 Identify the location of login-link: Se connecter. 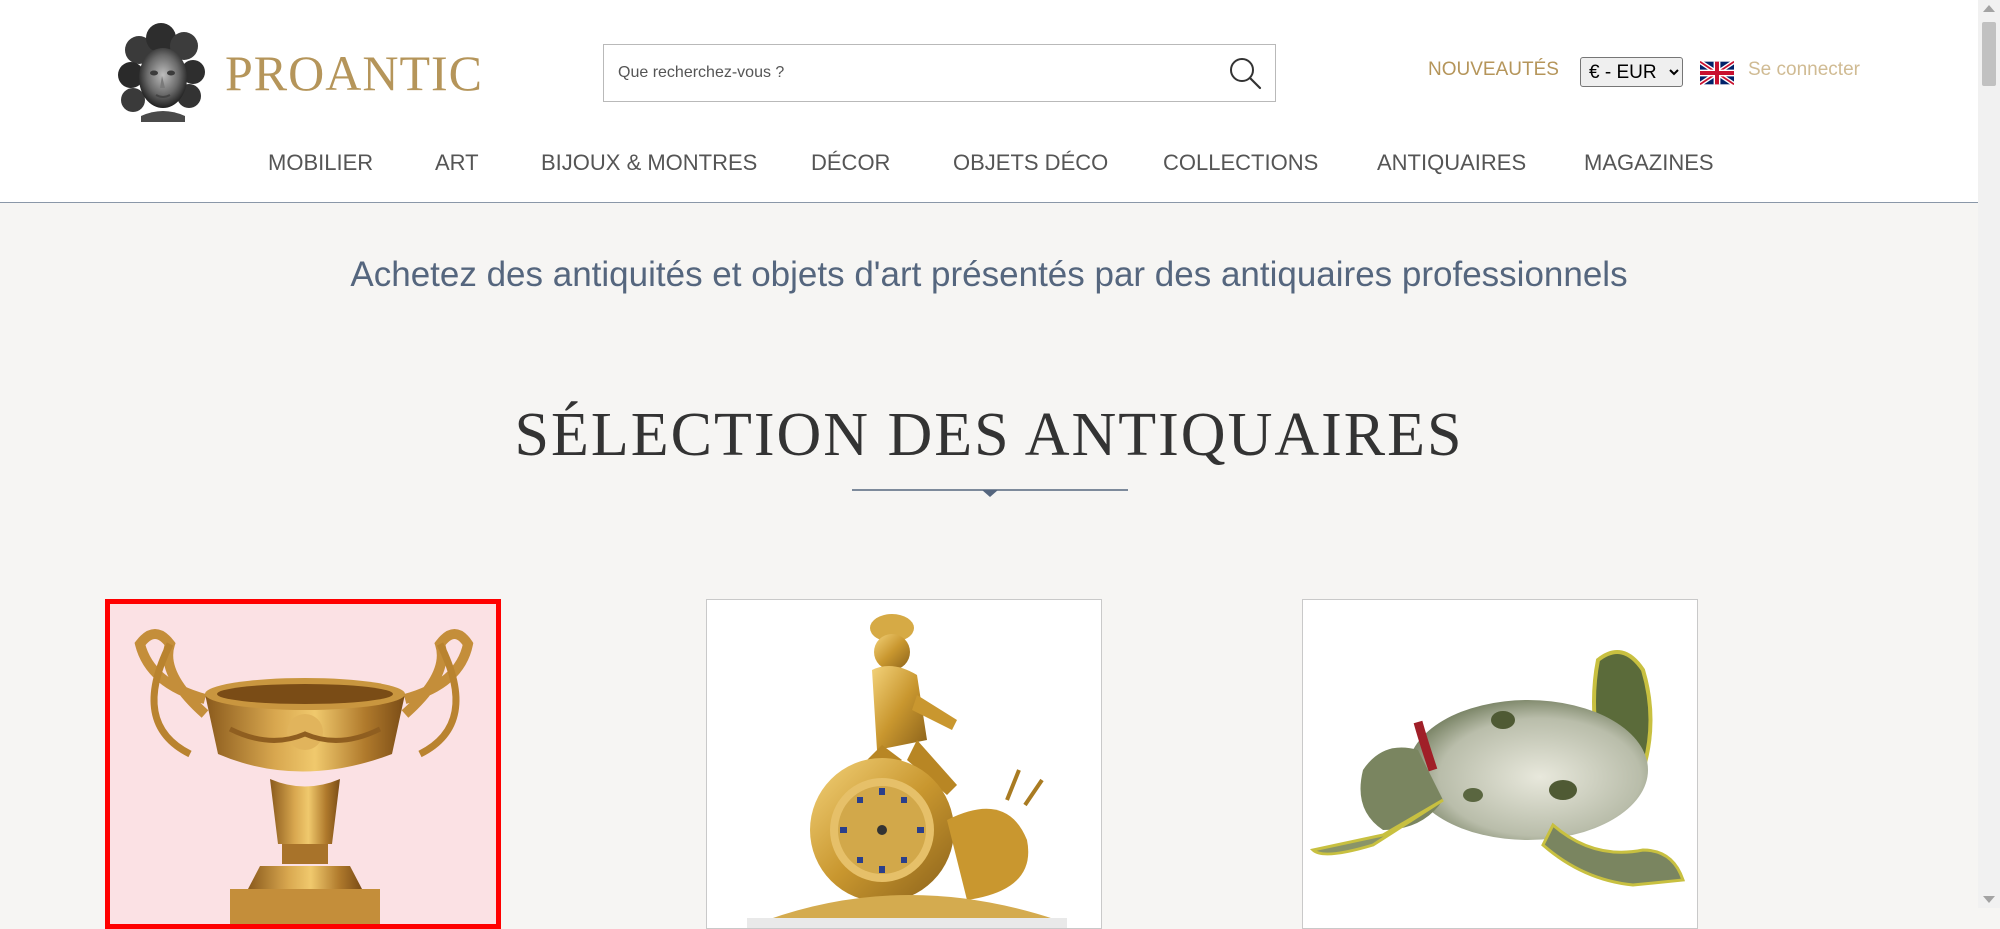
(1804, 70).